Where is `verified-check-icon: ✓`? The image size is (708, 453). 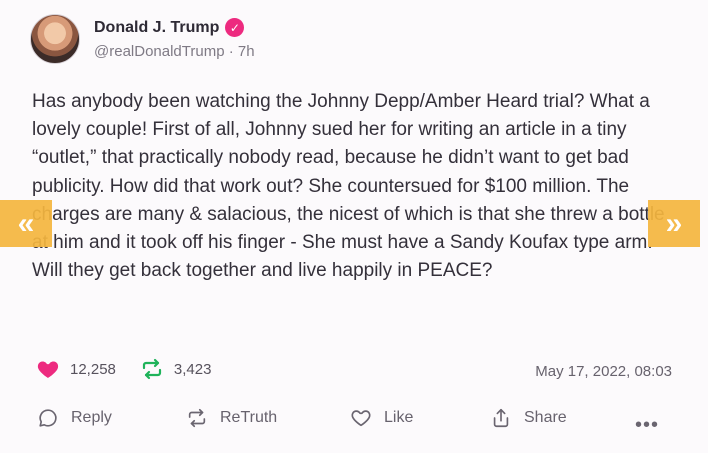
verified-check-icon: ✓ is located at coordinates (235, 27).